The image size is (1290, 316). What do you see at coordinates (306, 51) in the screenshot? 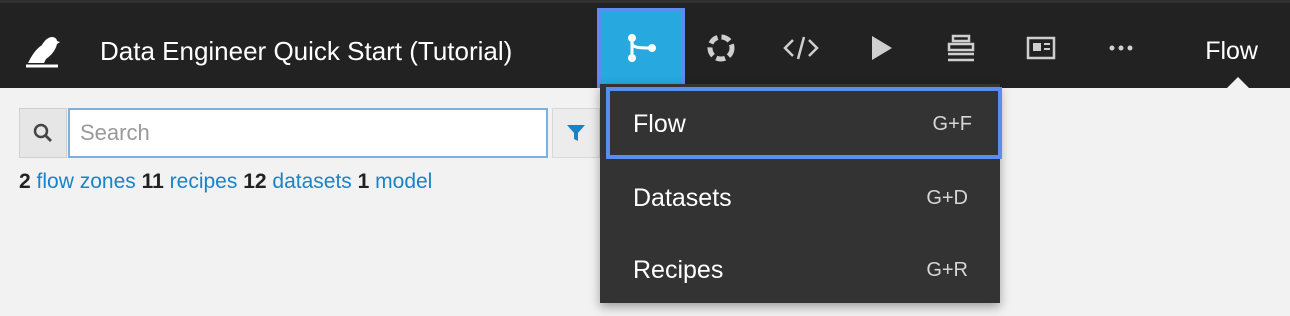
I see `project-title: Data Engineer Quick Start (Tutorial)` at bounding box center [306, 51].